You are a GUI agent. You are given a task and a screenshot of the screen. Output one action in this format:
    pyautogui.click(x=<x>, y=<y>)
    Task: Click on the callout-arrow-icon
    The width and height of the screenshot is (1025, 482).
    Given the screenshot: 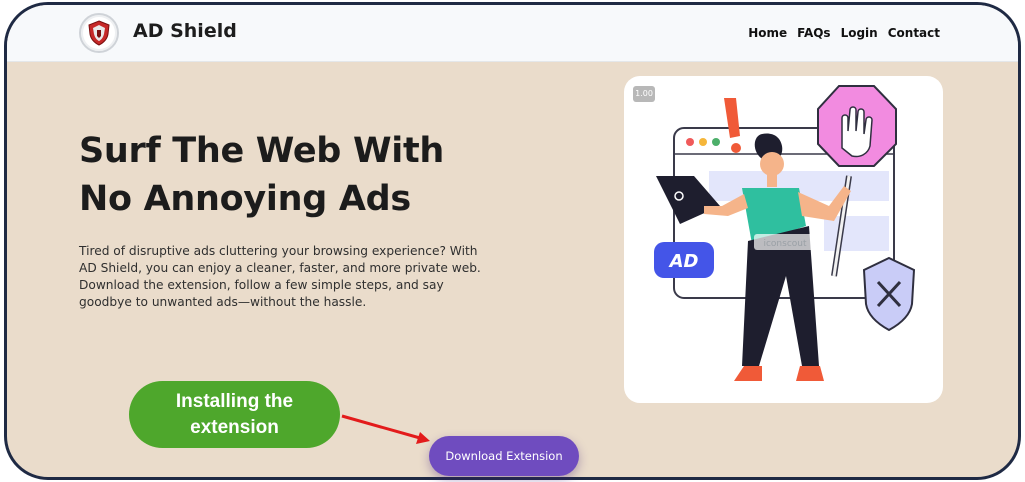 What is the action you would take?
    pyautogui.click(x=385, y=429)
    